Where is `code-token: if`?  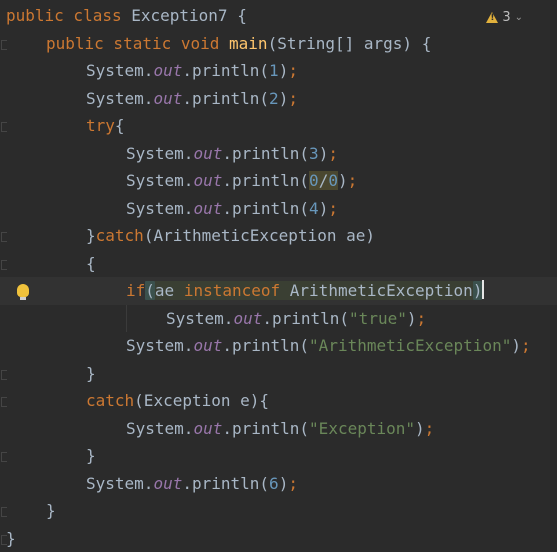 code-token: if is located at coordinates (135, 290).